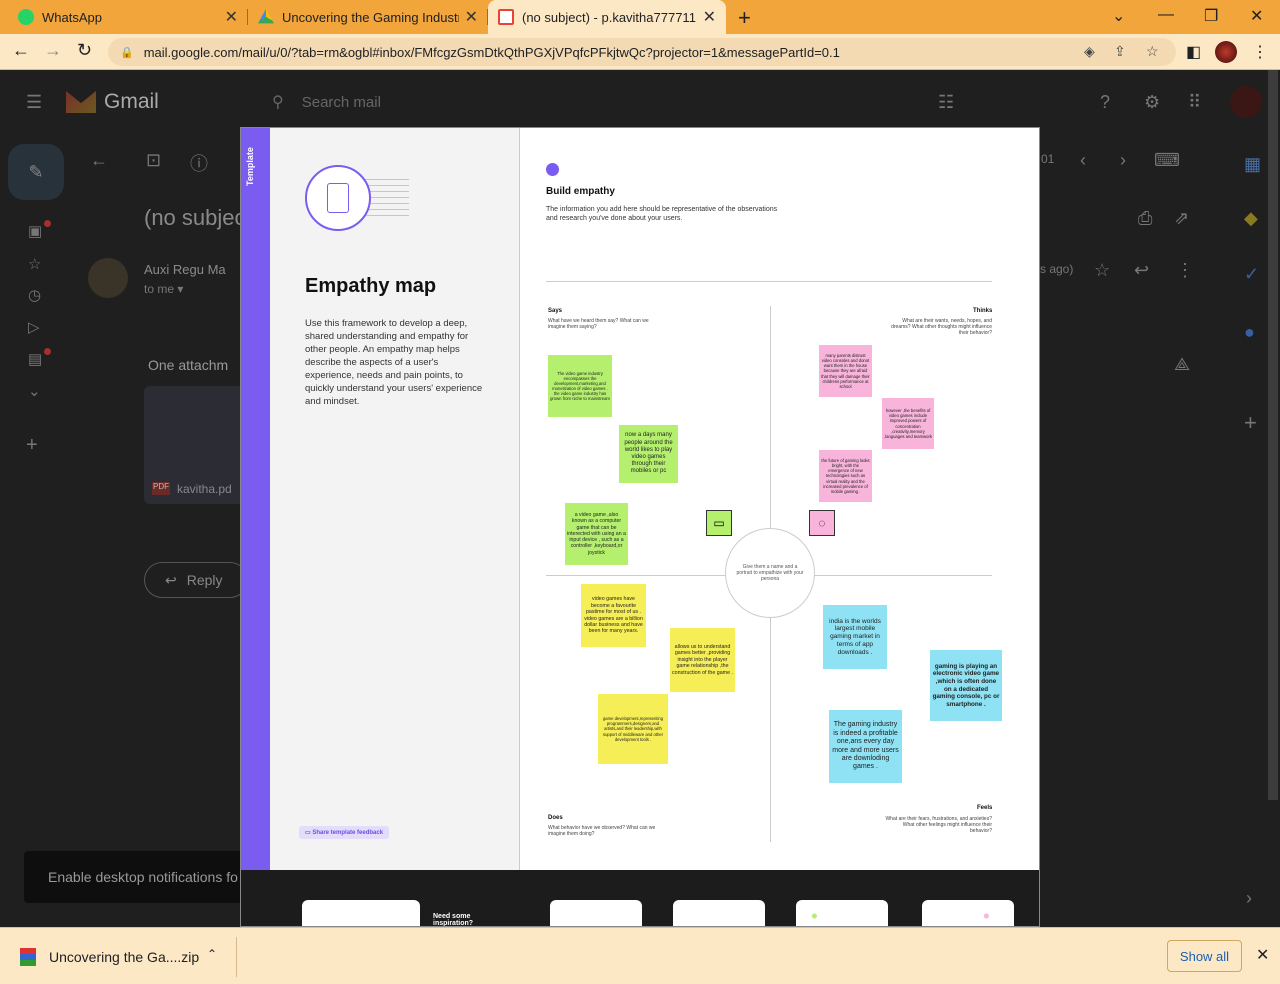 The width and height of the screenshot is (1280, 984). What do you see at coordinates (108, 278) in the screenshot?
I see `sender-avatar` at bounding box center [108, 278].